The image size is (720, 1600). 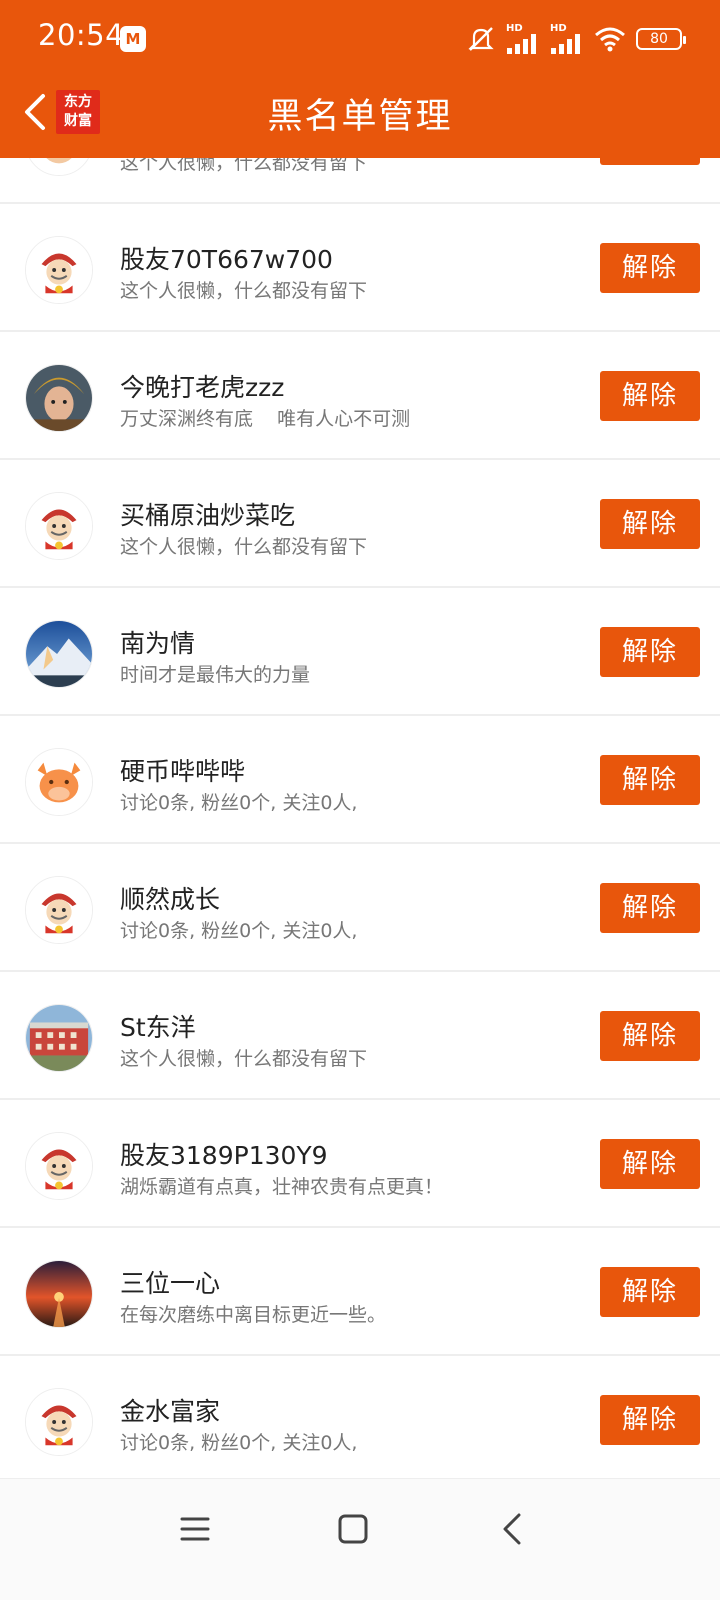 What do you see at coordinates (360, 652) in the screenshot?
I see `list-item: 南为情 时间才是最伟大的力量 解除` at bounding box center [360, 652].